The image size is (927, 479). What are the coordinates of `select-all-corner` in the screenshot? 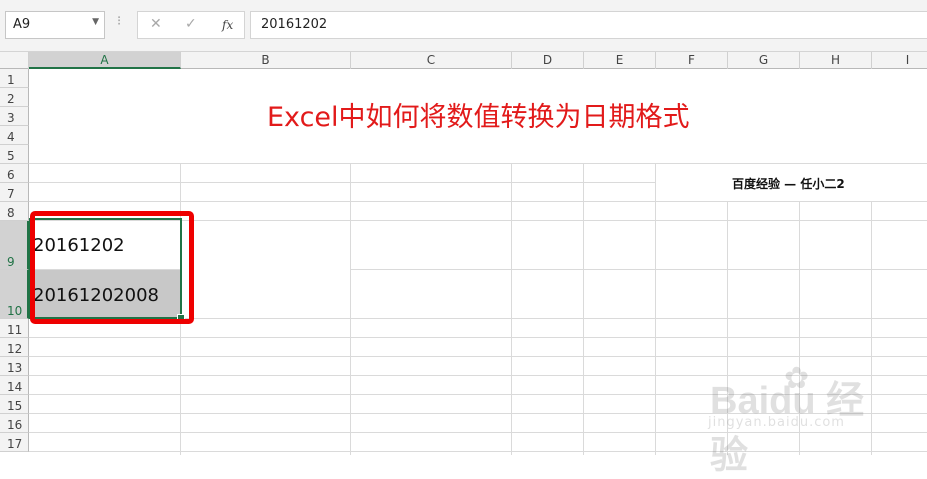 It's located at (14, 60).